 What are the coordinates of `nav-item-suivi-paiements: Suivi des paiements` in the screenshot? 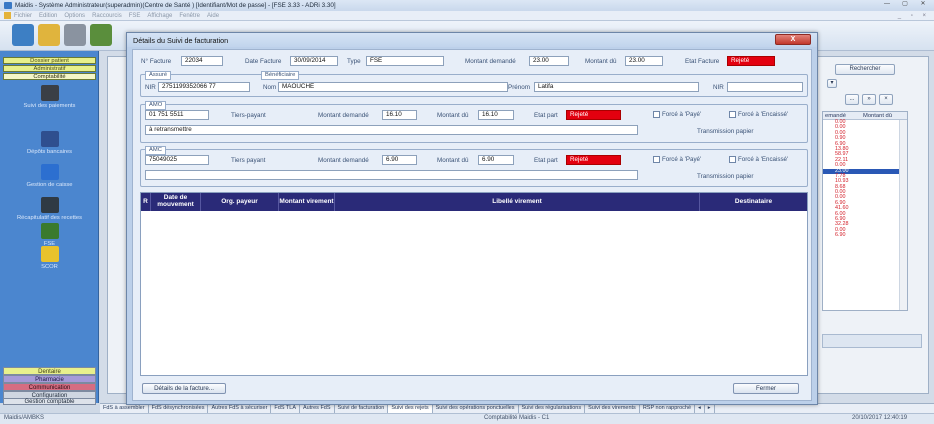 It's located at (49, 97).